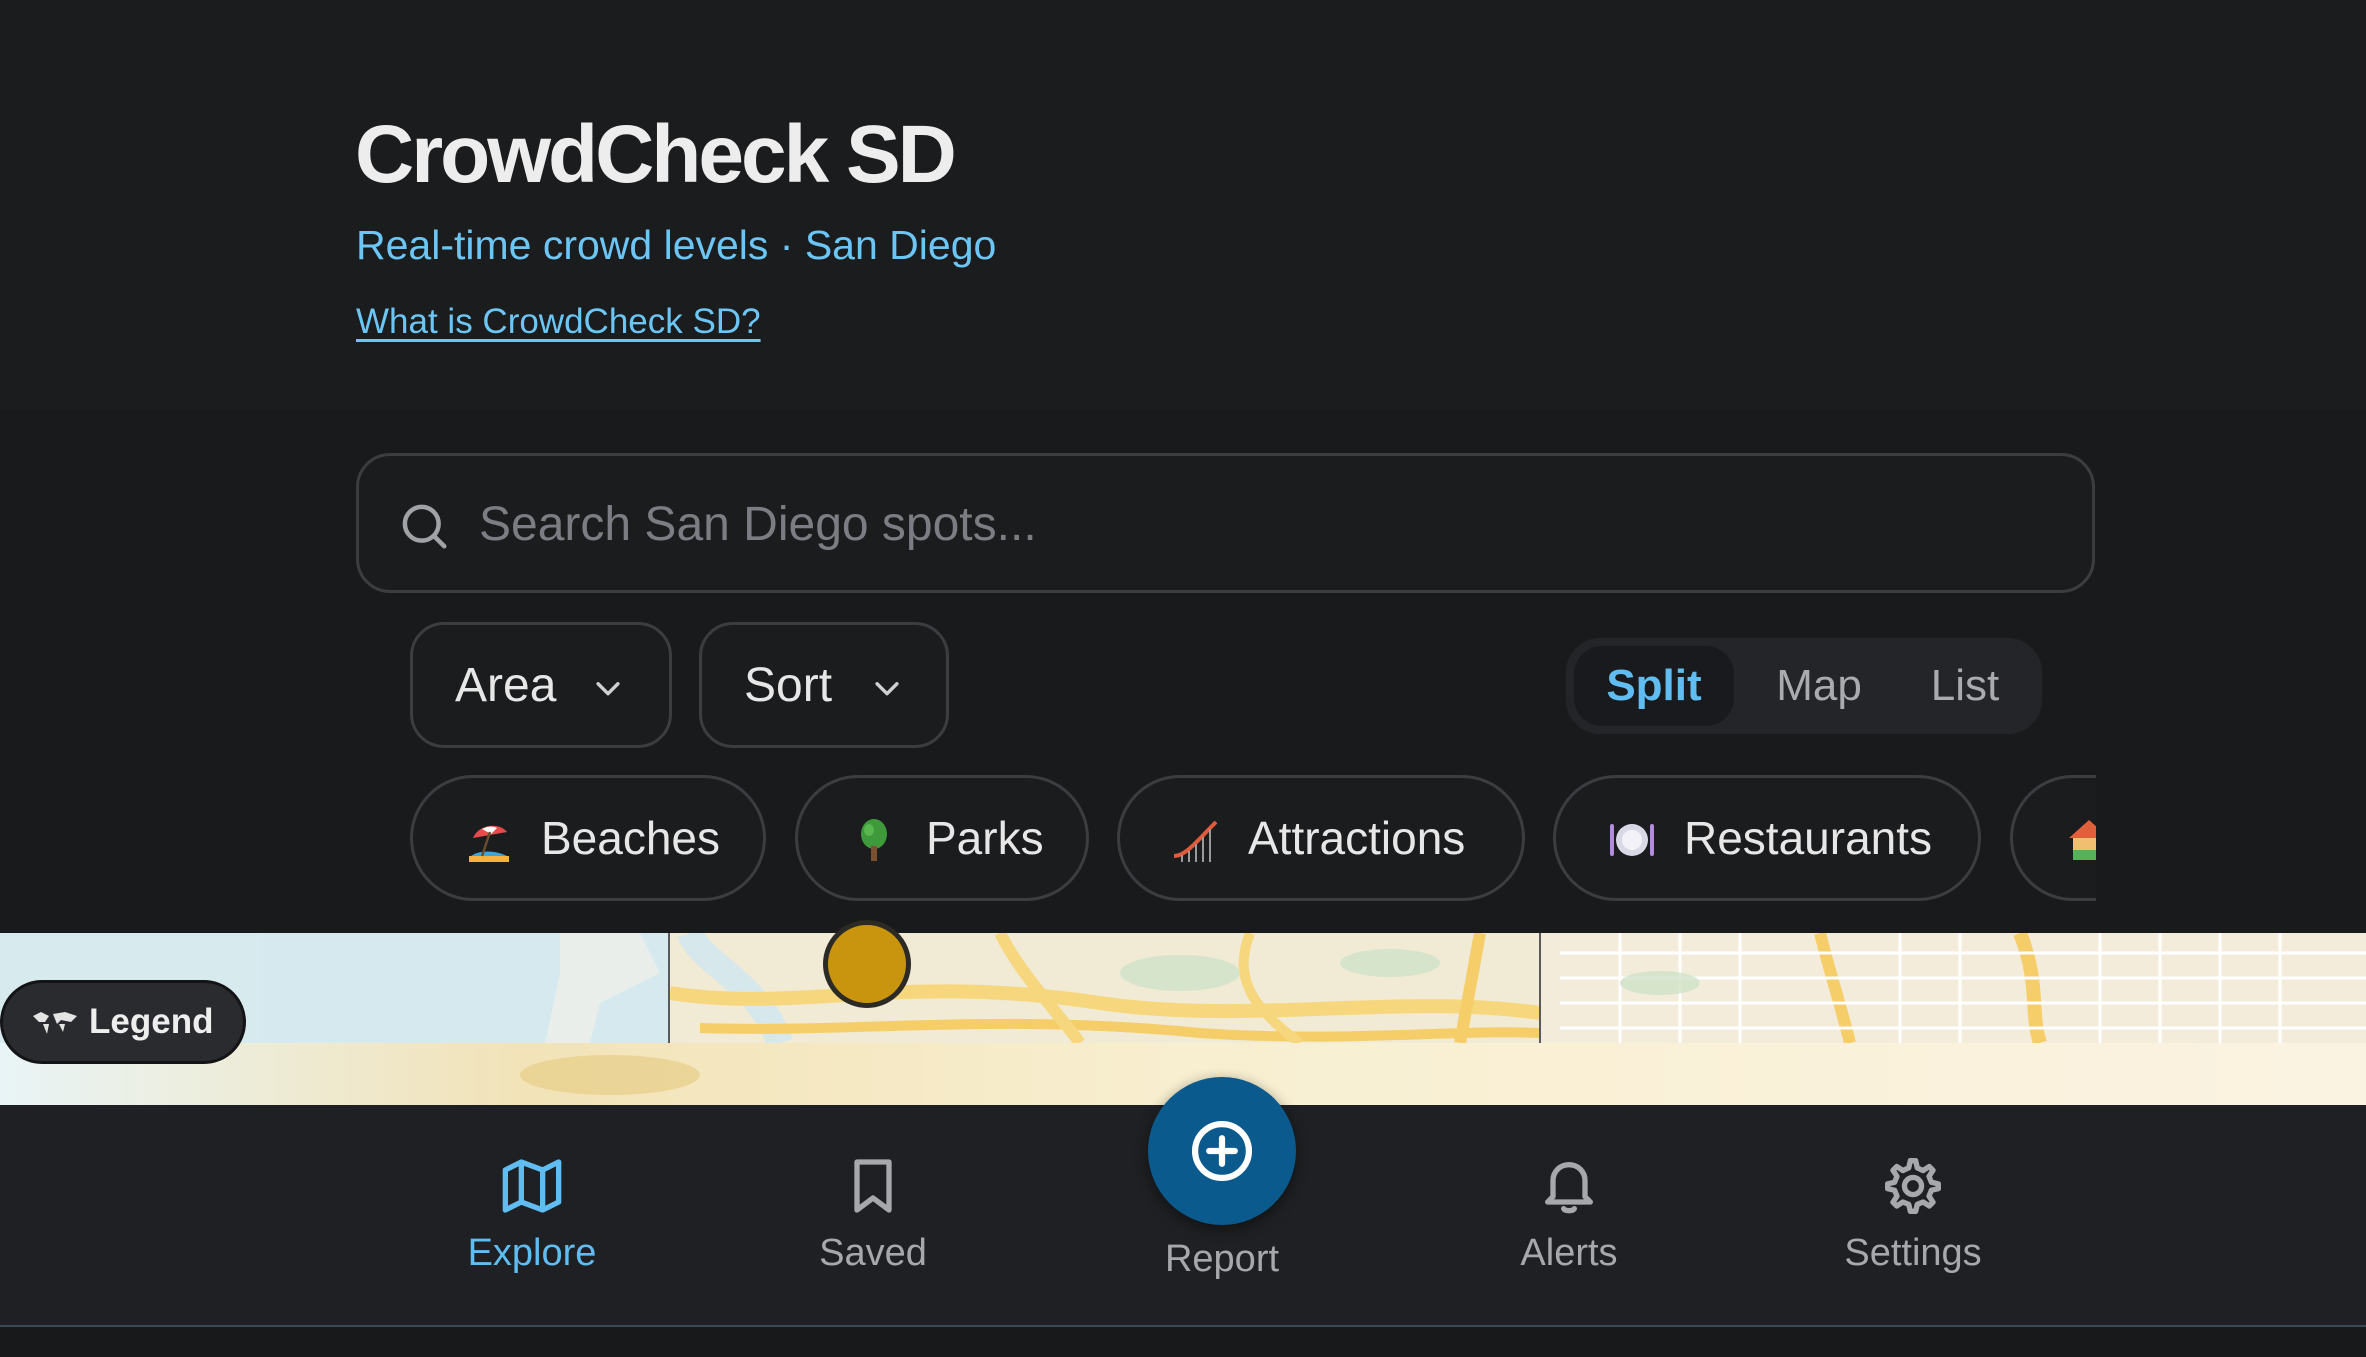 Image resolution: width=2366 pixels, height=1357 pixels. Describe the element at coordinates (1569, 1253) in the screenshot. I see `nav-label: Alerts` at that location.